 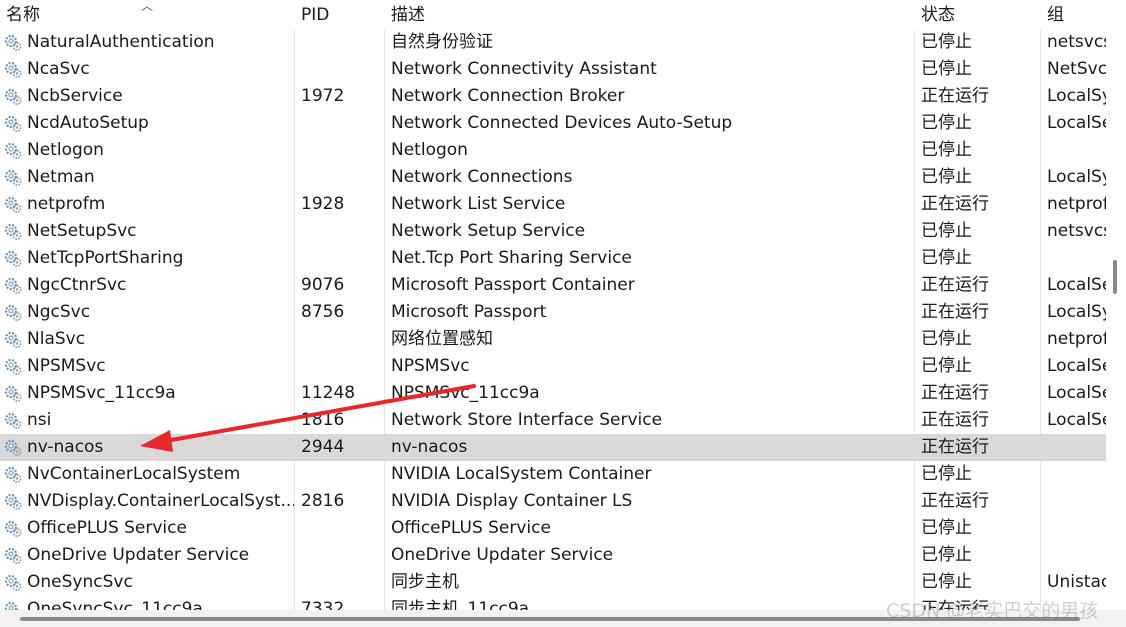 I want to click on service-group: LocalSe, so click(x=1076, y=366).